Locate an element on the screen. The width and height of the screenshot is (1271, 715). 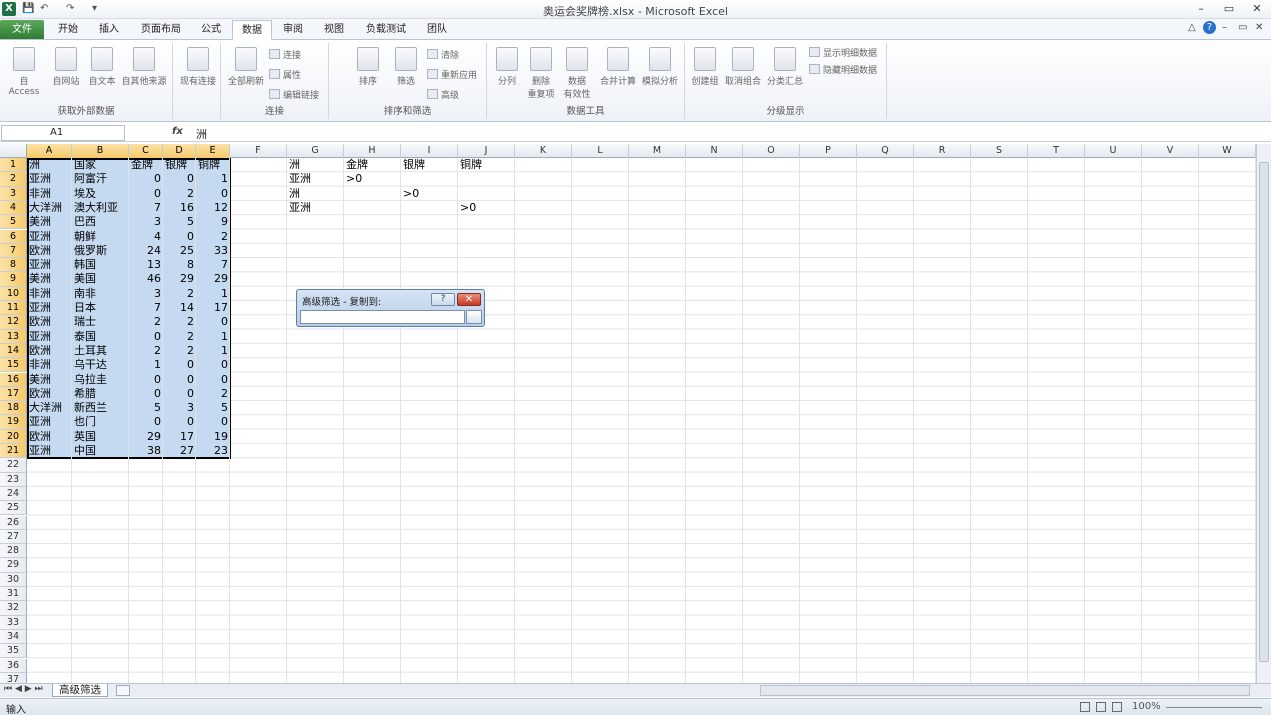
ungroup-button: 取消组合 is located at coordinates (743, 67).